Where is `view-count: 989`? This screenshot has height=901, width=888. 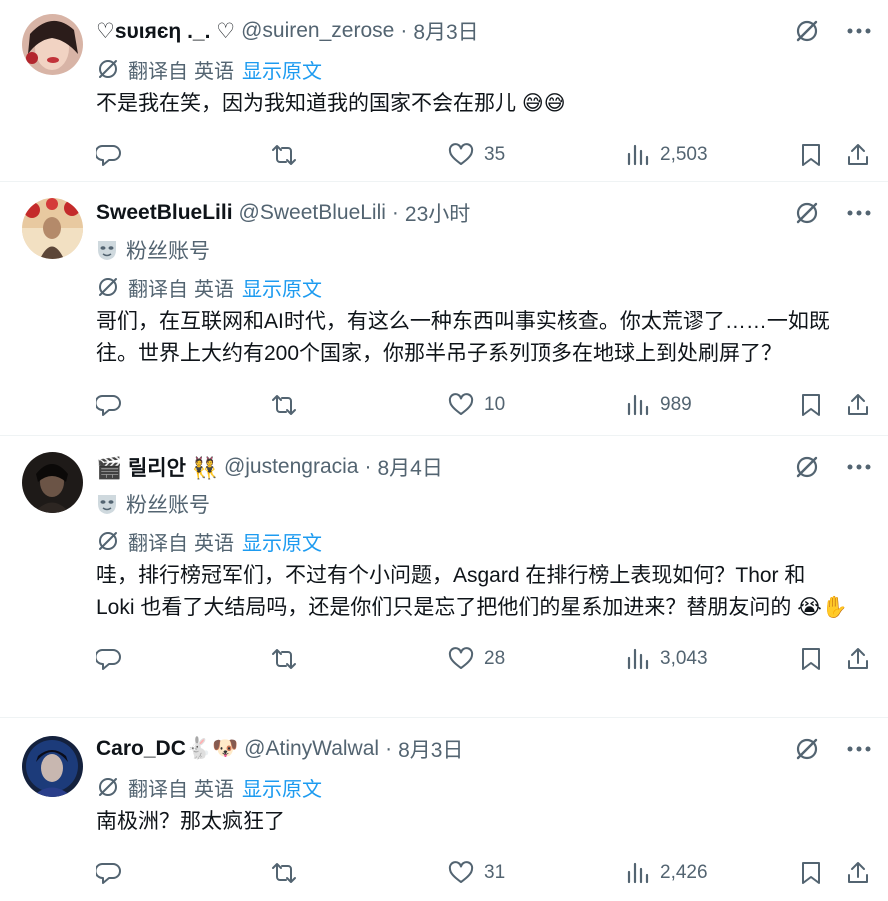 view-count: 989 is located at coordinates (676, 404).